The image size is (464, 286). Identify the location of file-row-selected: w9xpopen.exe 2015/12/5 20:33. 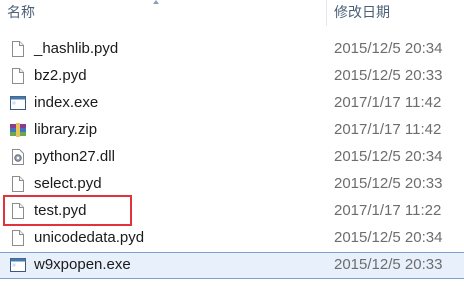
(232, 265).